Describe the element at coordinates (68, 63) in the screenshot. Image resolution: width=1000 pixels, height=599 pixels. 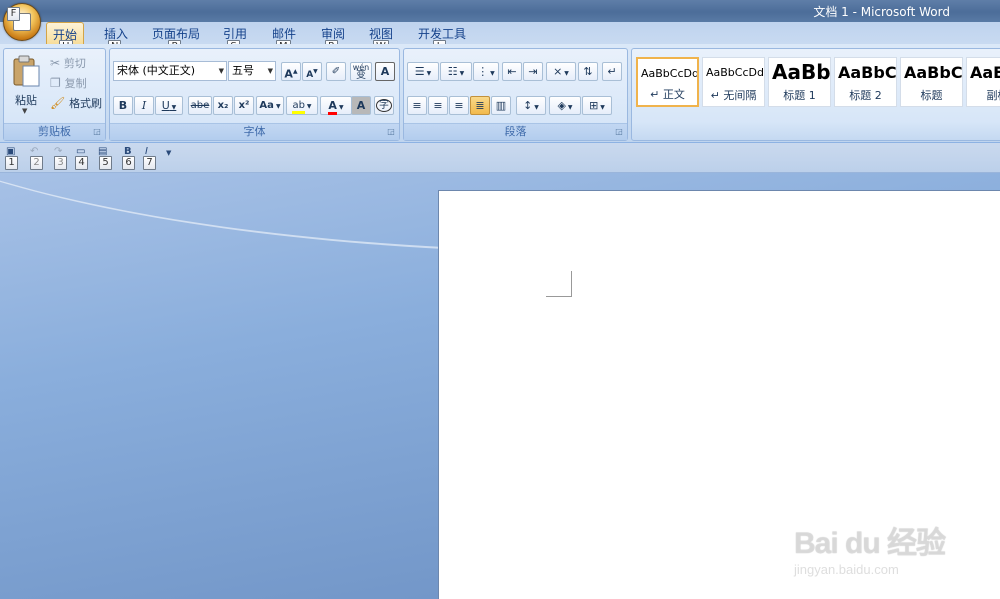
I see `cut-button: ✂ 剪切` at that location.